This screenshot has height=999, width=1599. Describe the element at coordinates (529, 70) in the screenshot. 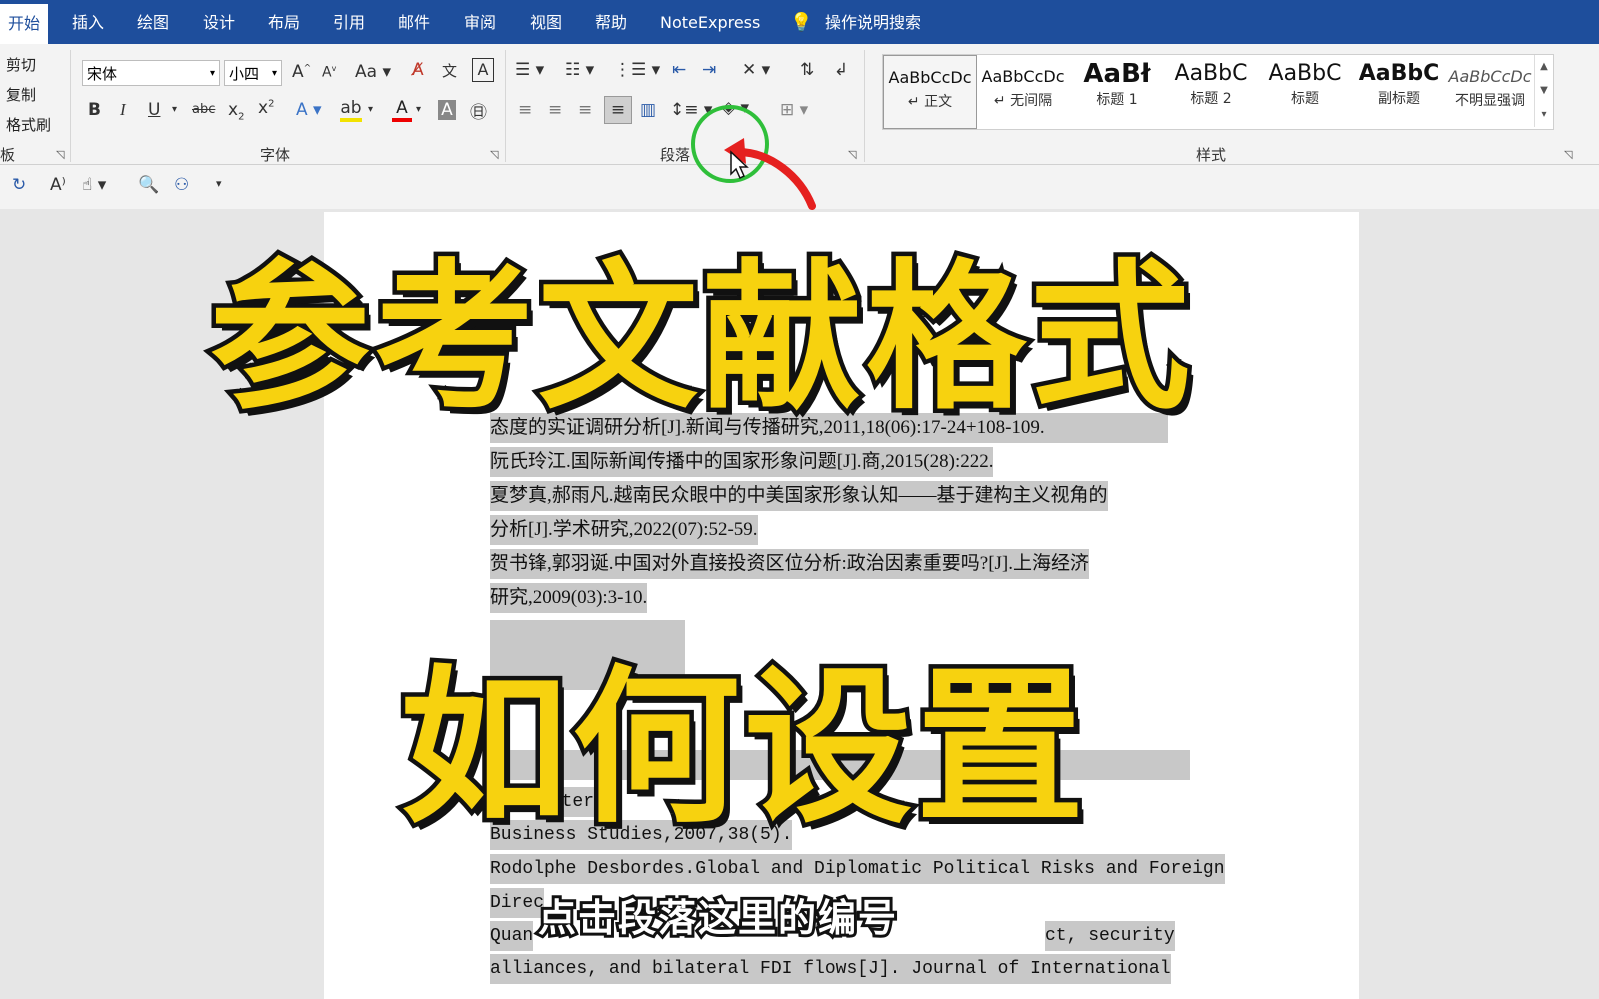

I see `bullets-icon: ☰ ▾` at that location.